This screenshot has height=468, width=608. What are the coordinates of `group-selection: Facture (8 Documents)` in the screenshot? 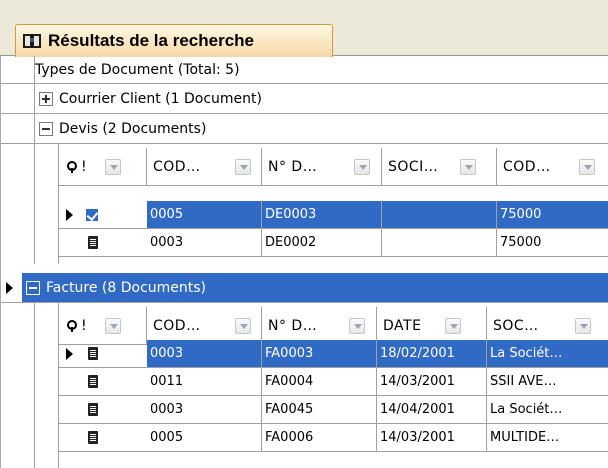 It's located at (315, 287).